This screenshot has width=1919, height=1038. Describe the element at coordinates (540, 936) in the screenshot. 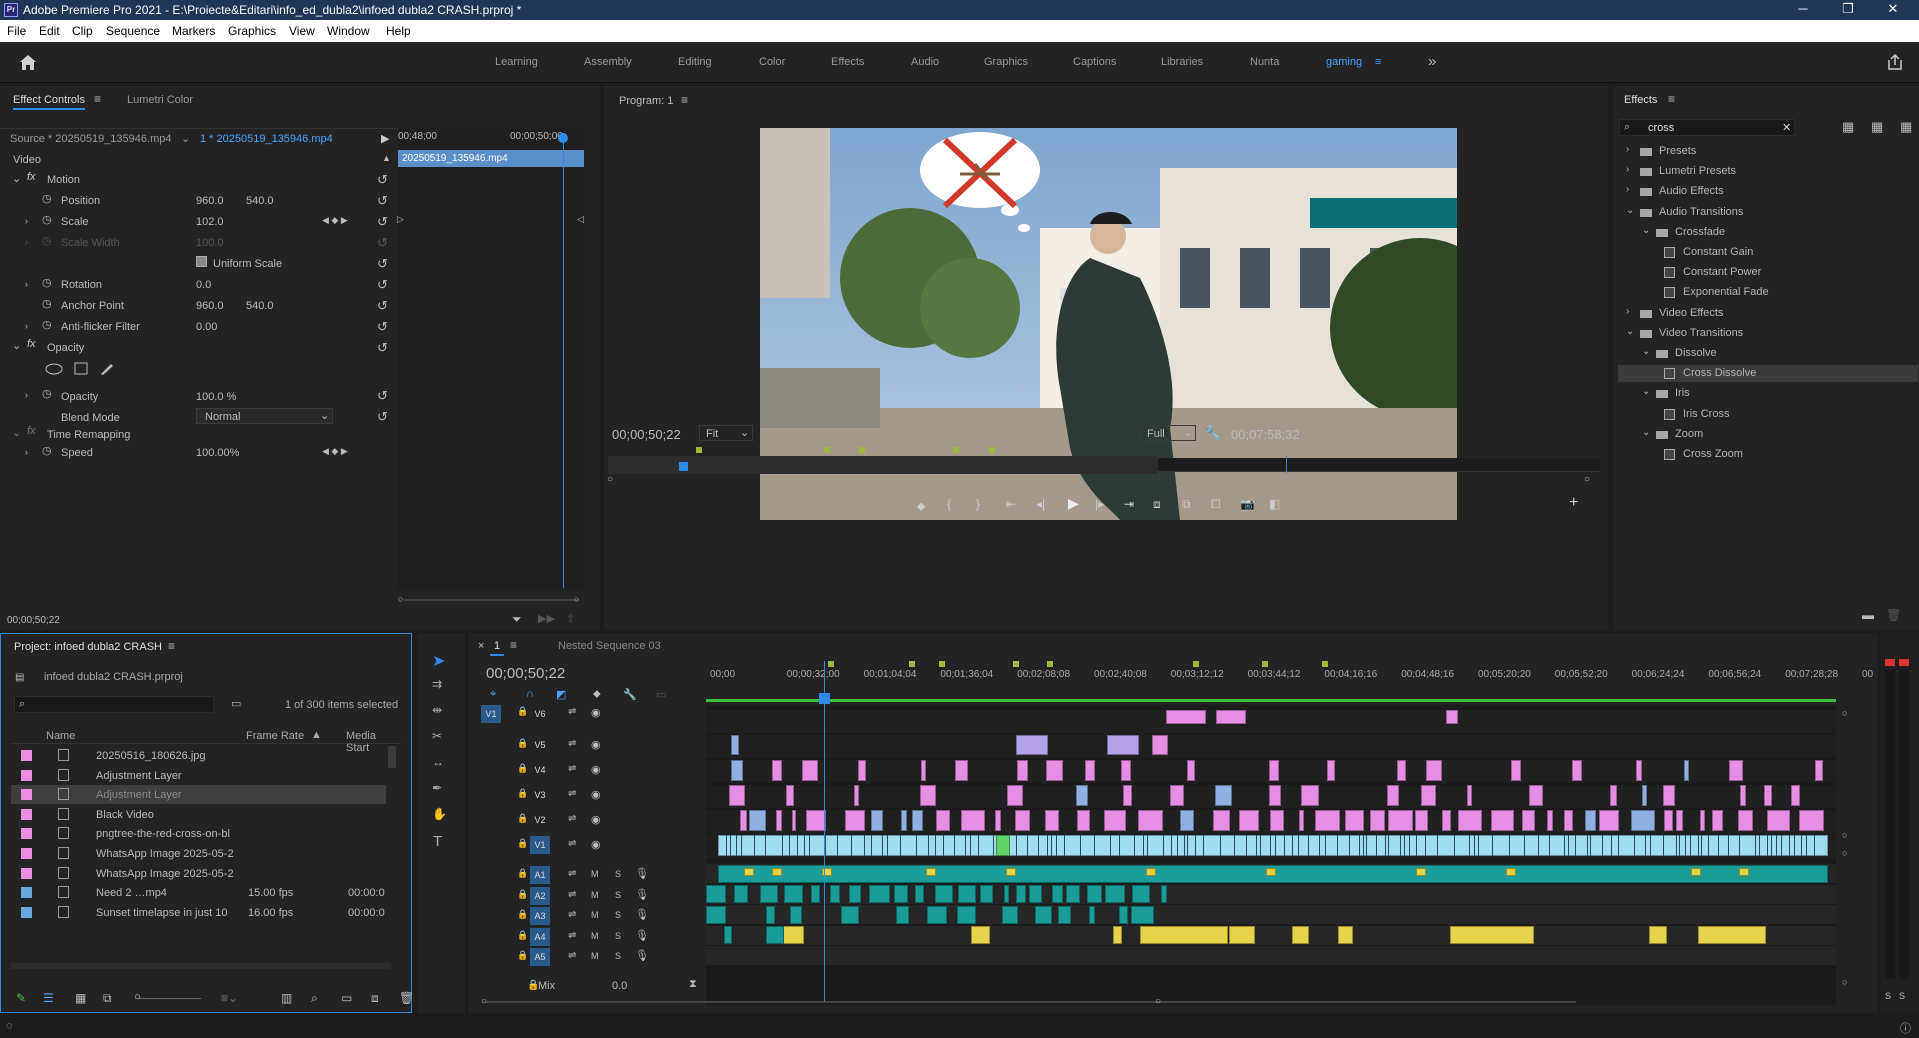

I see `track-target-a4: A4` at that location.